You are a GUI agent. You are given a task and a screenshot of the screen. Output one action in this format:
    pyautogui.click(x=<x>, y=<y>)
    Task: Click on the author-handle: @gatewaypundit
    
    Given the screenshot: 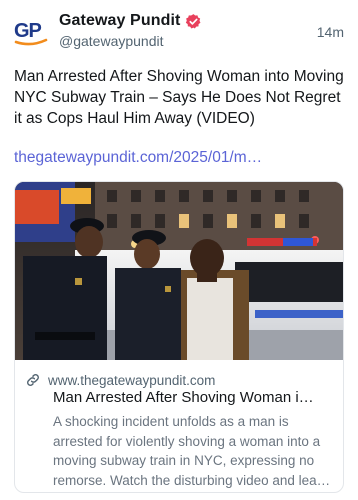 What is the action you would take?
    pyautogui.click(x=111, y=41)
    